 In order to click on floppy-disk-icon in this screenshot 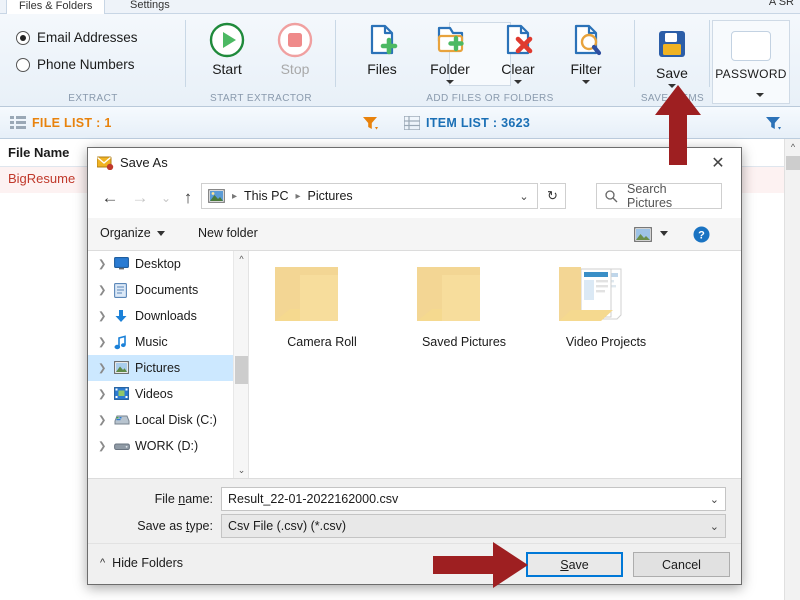, I will do `click(672, 44)`.